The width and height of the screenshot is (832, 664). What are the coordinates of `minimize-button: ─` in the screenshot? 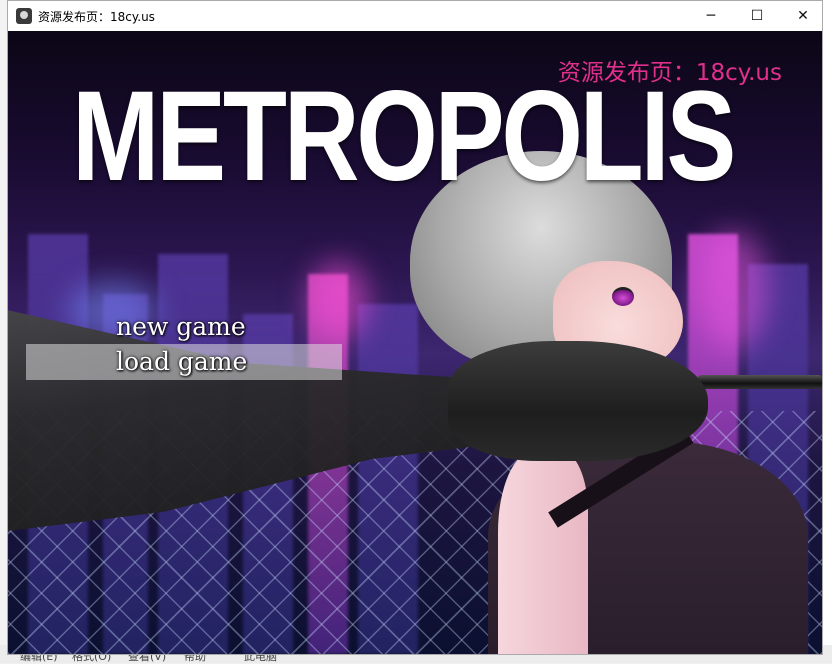 It's located at (711, 16).